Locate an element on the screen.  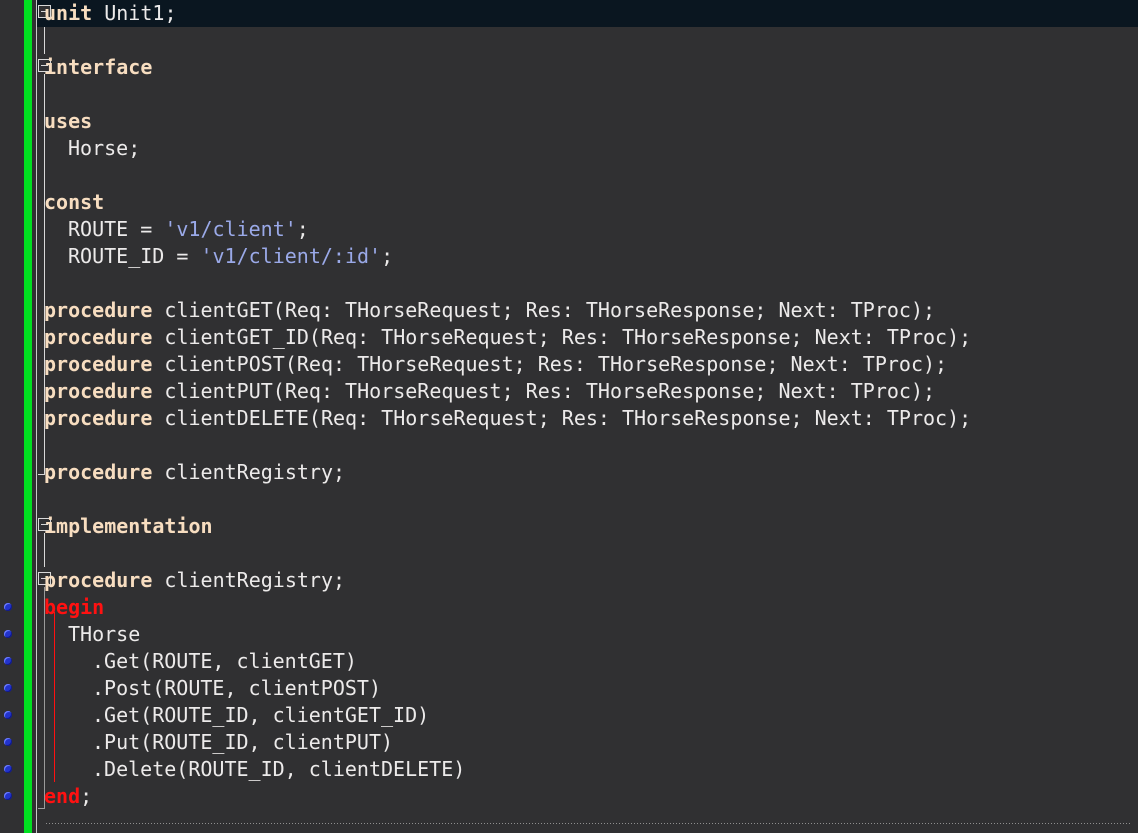
code-line-text: end; is located at coordinates (46, 796).